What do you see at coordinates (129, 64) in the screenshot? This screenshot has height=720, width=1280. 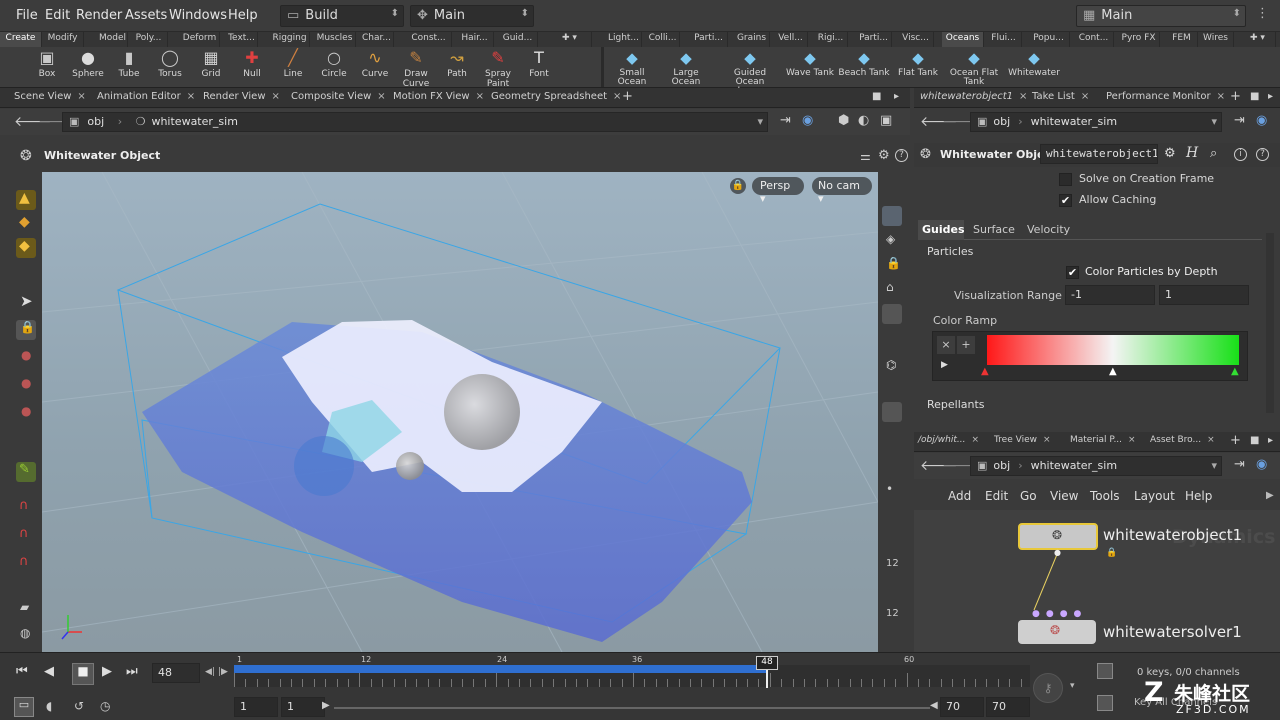 I see `tool-tube: ▮ Tube` at bounding box center [129, 64].